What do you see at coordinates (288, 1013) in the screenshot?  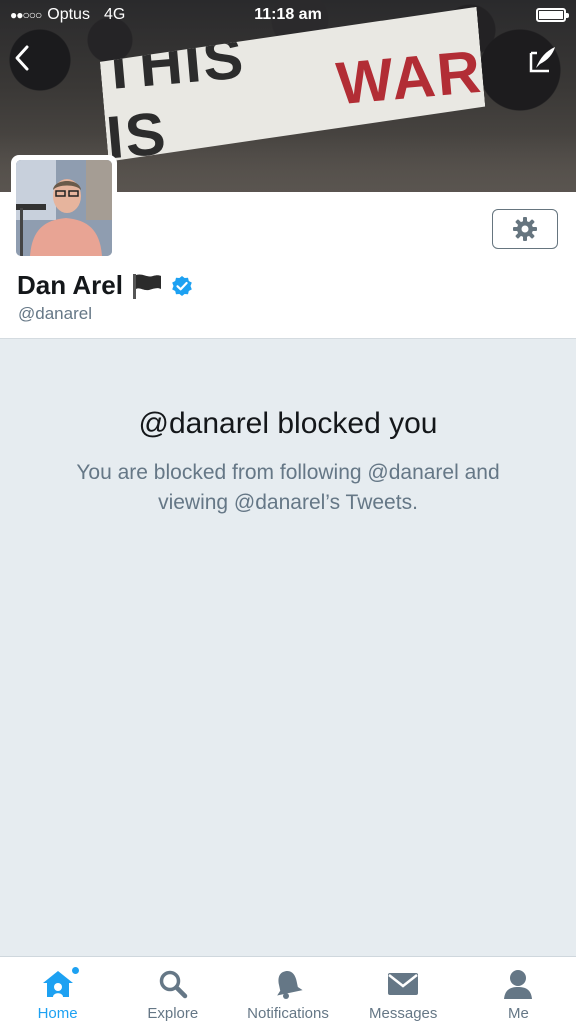 I see `tab-label-notifications: Notifications` at bounding box center [288, 1013].